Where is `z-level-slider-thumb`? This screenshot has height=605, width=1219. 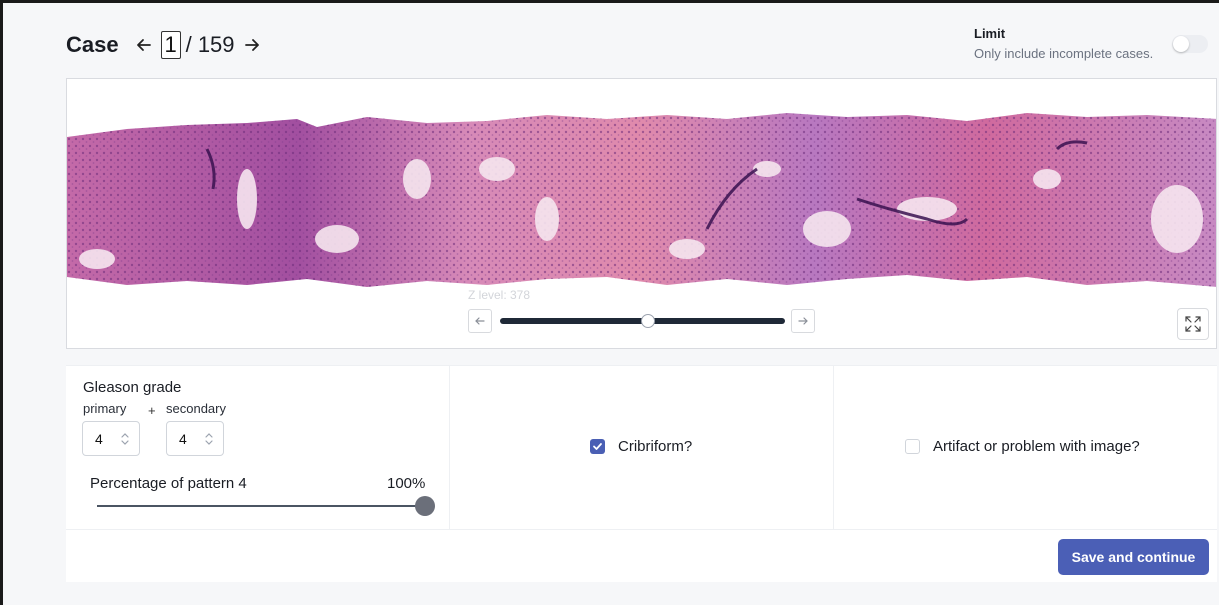
z-level-slider-thumb is located at coordinates (648, 321).